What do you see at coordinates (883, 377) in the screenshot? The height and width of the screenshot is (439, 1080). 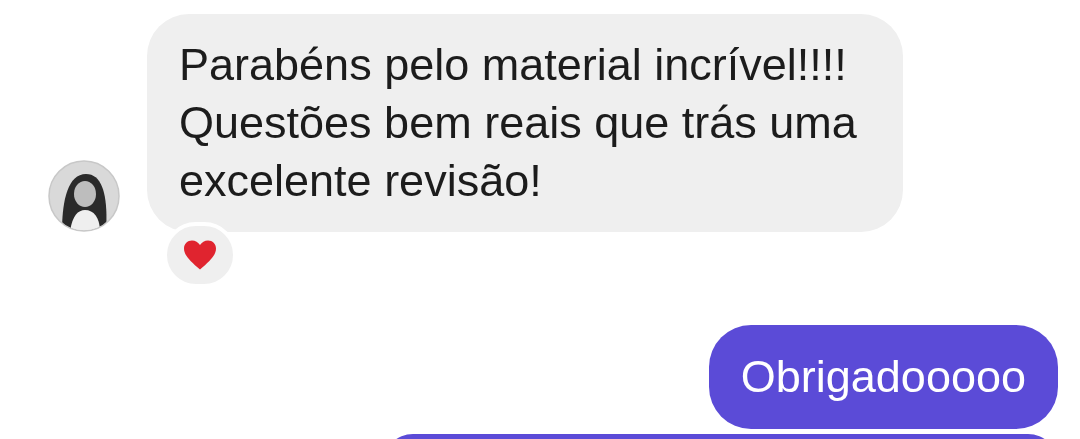 I see `message-bubble: Obrigadooooo` at bounding box center [883, 377].